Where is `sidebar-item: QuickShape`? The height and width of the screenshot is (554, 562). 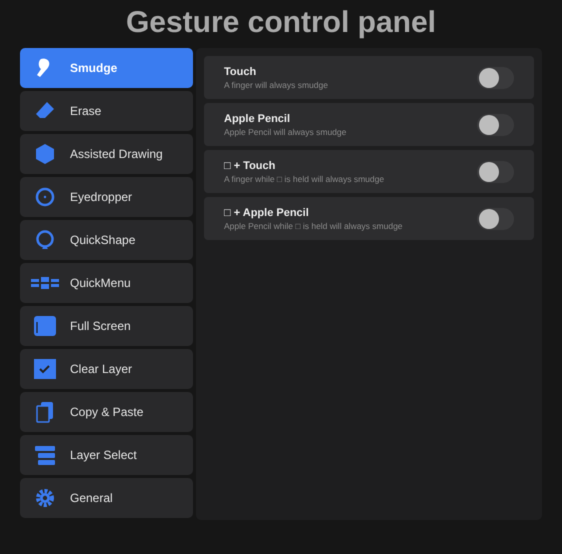
sidebar-item: QuickShape is located at coordinates (106, 240).